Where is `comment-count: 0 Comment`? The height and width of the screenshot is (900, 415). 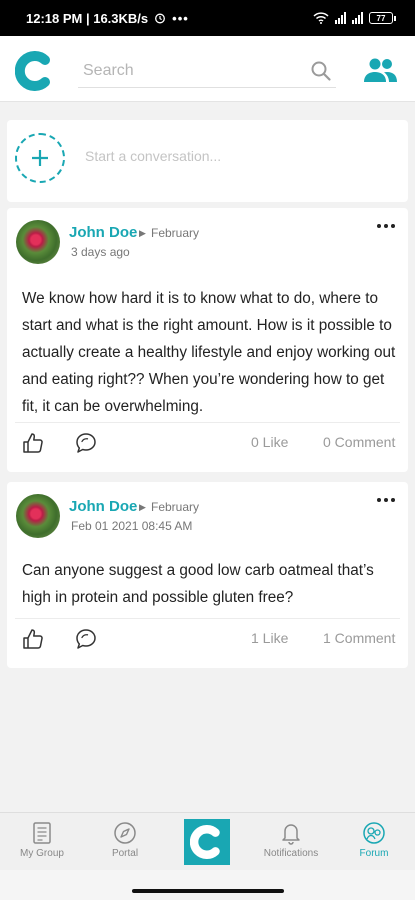
comment-count: 0 Comment is located at coordinates (359, 442).